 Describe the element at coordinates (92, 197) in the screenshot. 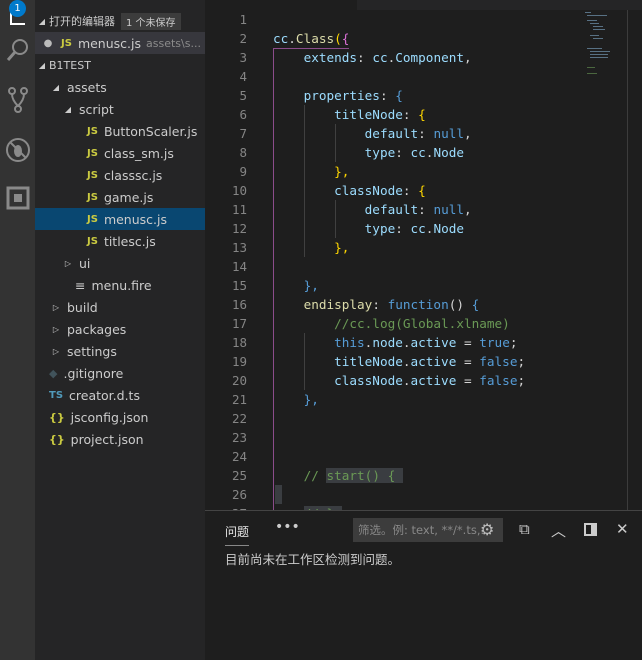

I see `js-file-icon: JS` at that location.